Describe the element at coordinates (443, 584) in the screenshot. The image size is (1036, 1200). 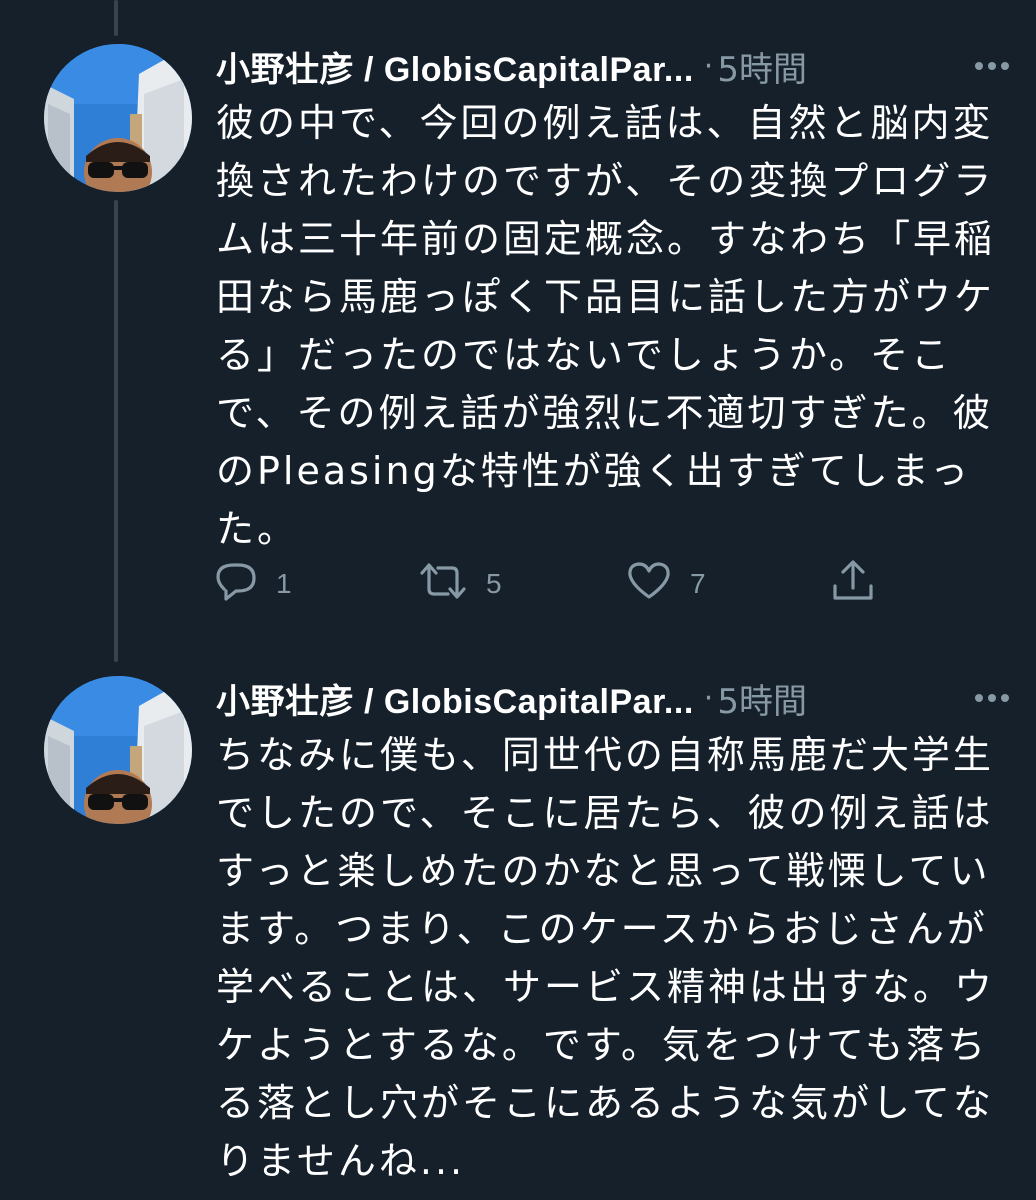
I see `retweet-icon` at that location.